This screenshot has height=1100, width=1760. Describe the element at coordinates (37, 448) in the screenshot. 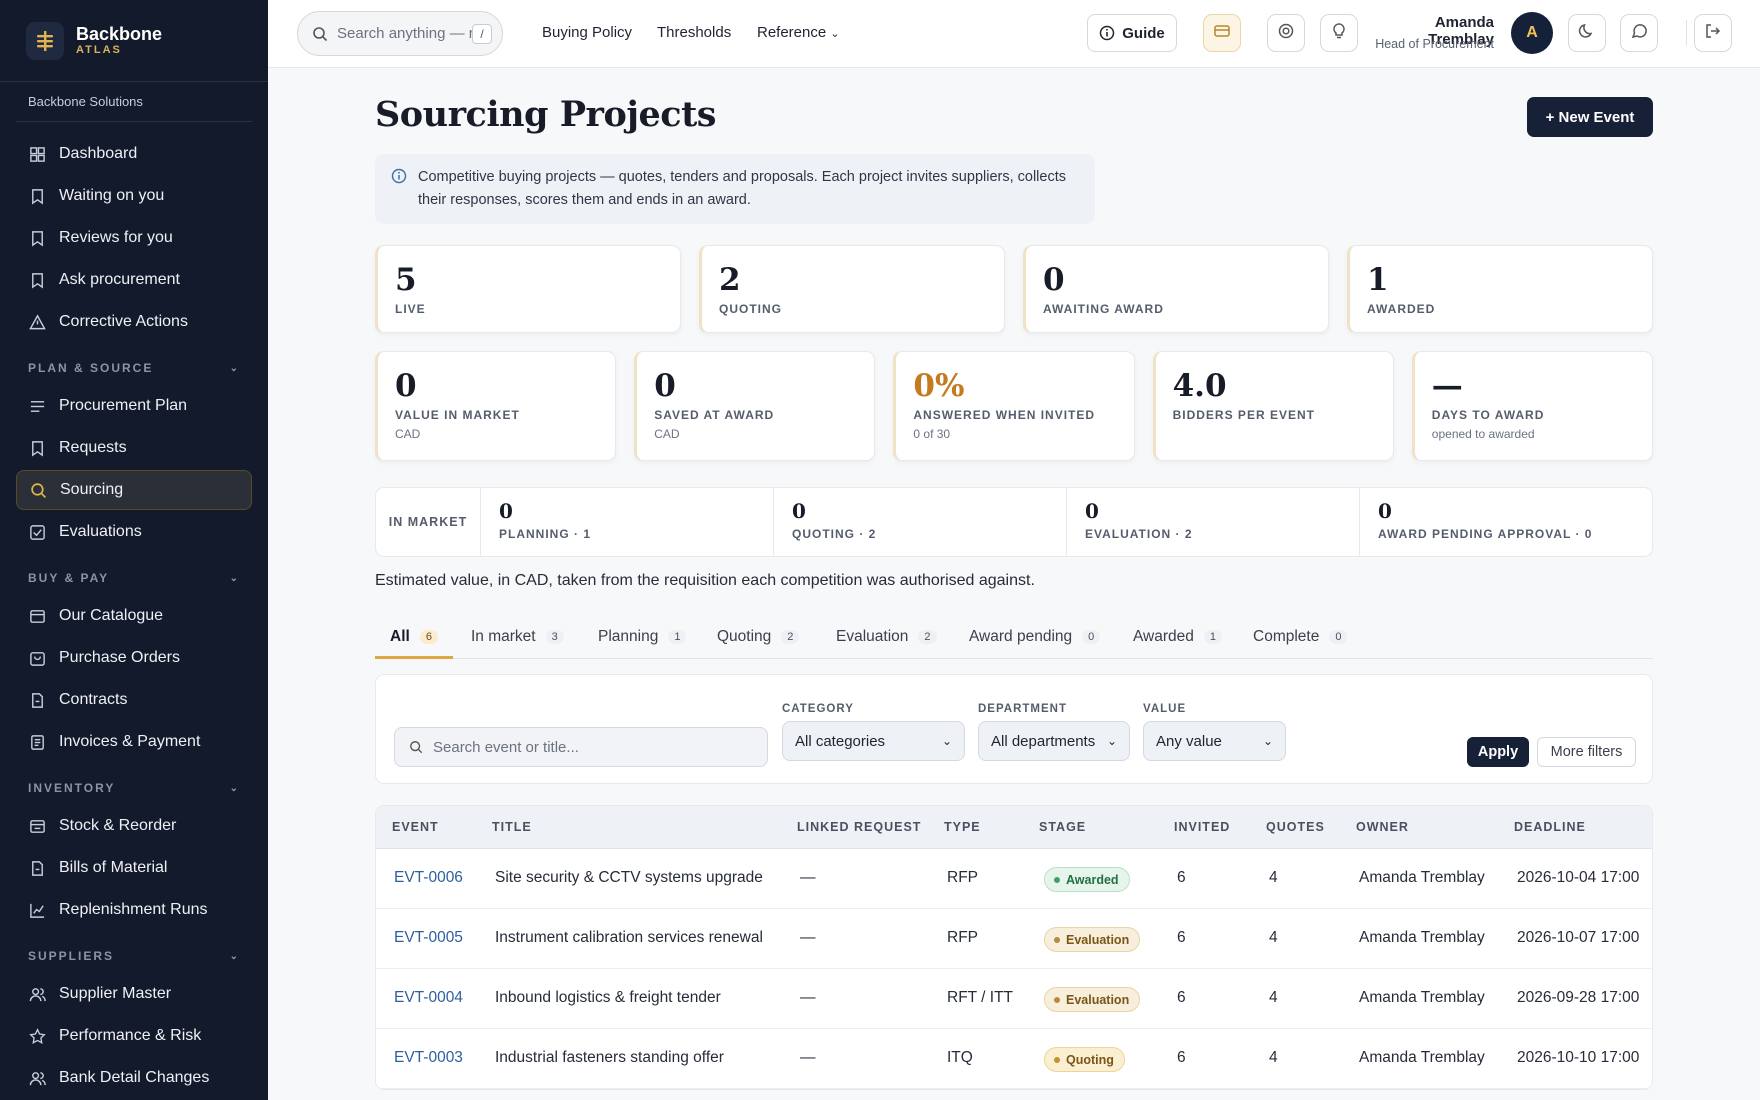

I see `bookmark-icon` at that location.